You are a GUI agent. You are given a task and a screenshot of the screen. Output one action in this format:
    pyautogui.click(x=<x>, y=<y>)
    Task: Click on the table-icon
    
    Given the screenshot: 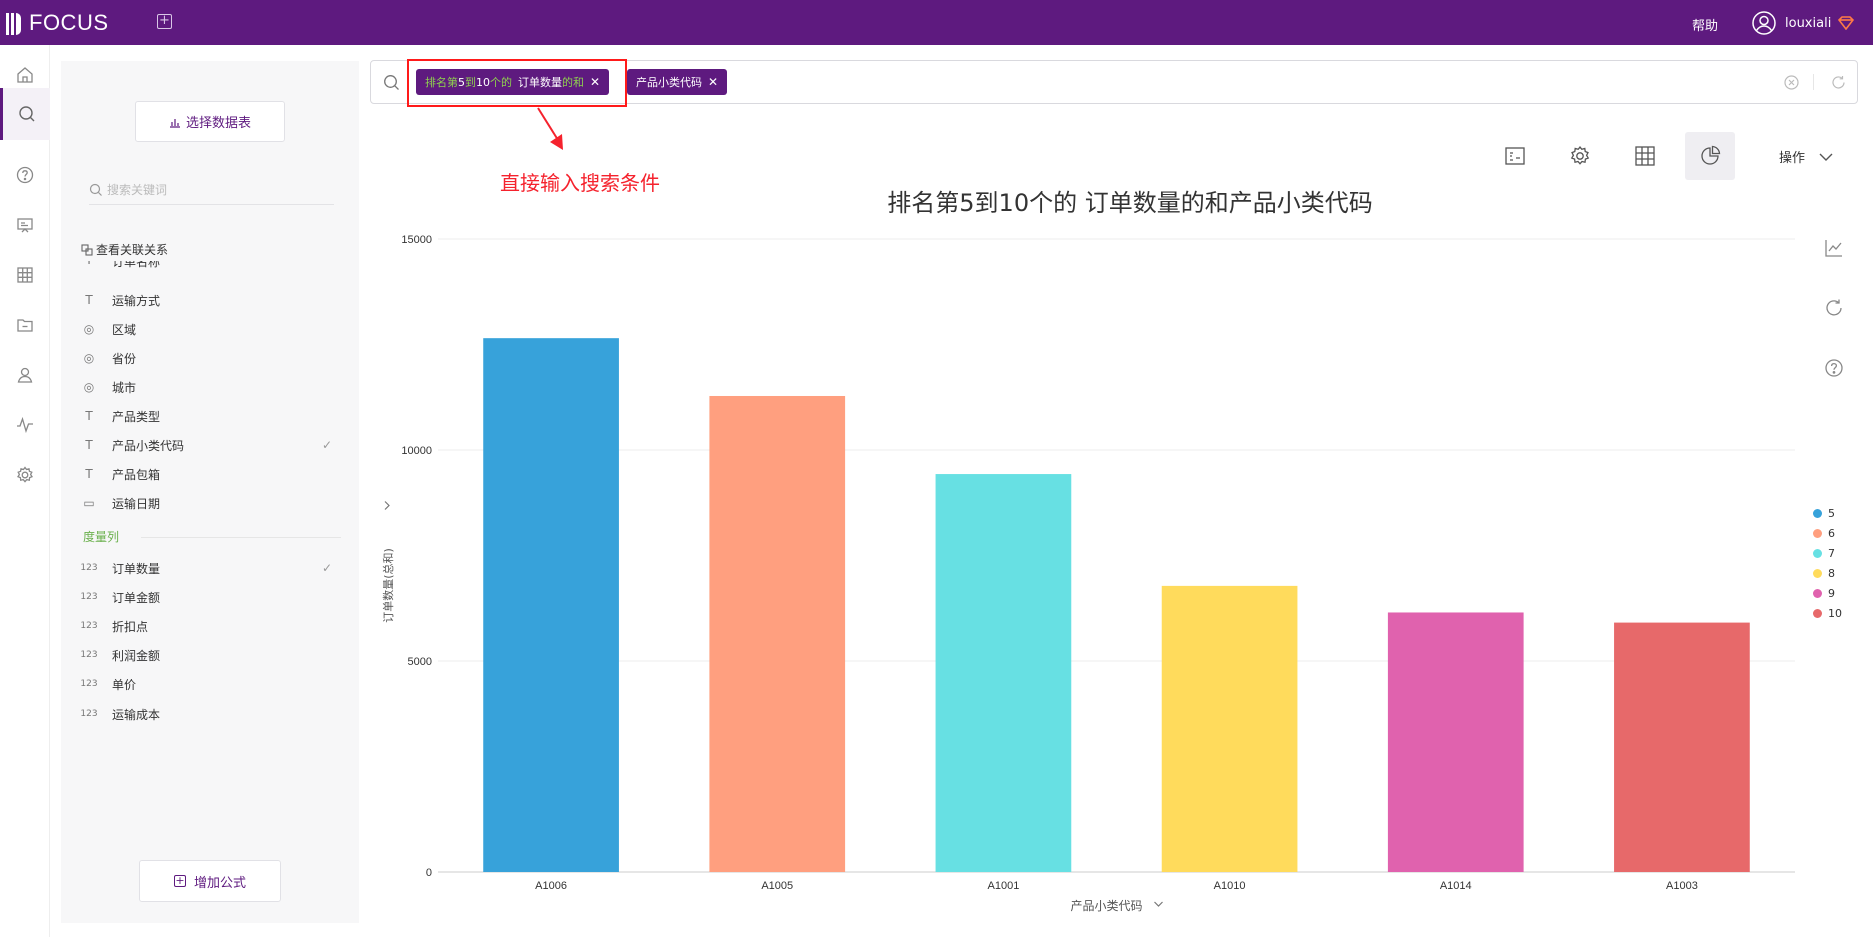 What is the action you would take?
    pyautogui.click(x=25, y=275)
    